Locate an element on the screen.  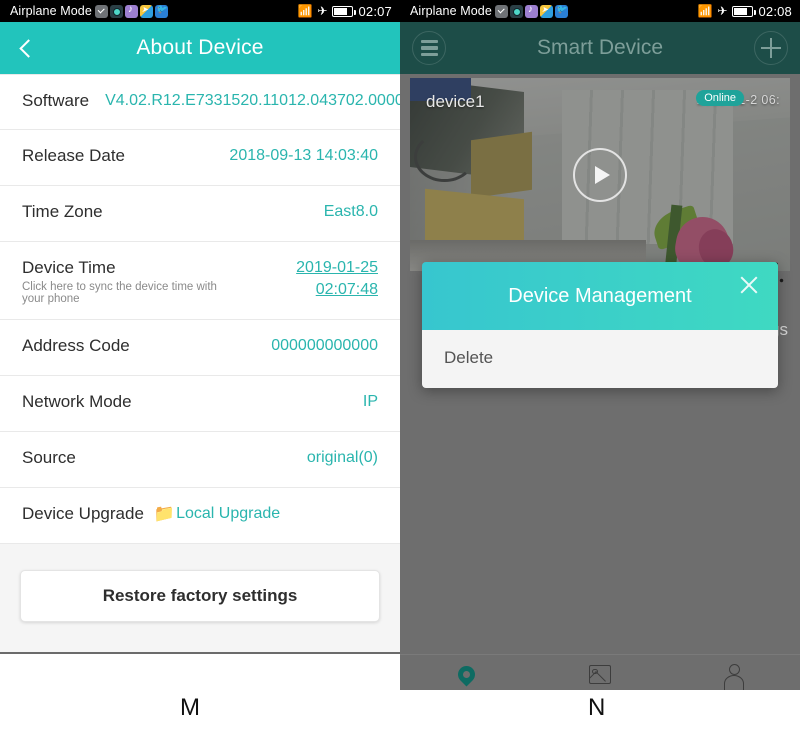
row-value: IP is located at coordinates (370, 401).